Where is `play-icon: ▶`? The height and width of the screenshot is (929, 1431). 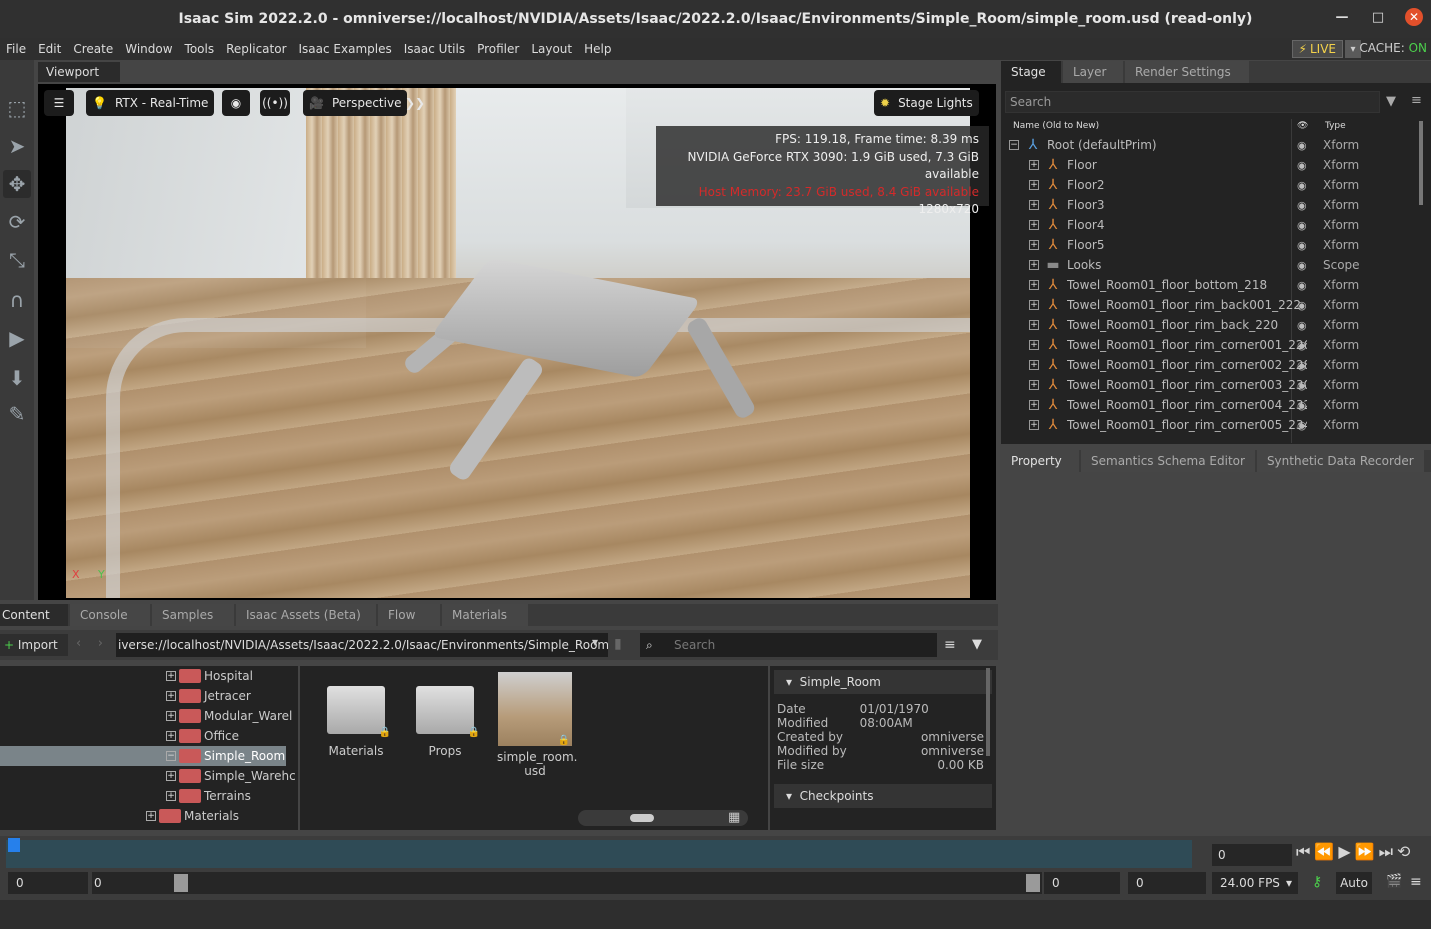
play-icon: ▶ is located at coordinates (1344, 852).